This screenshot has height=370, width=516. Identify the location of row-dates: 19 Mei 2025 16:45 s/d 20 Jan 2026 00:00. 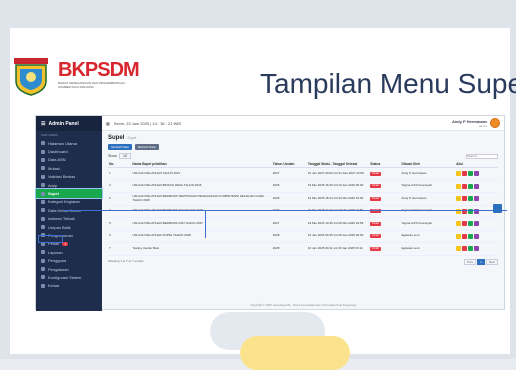
(338, 186).